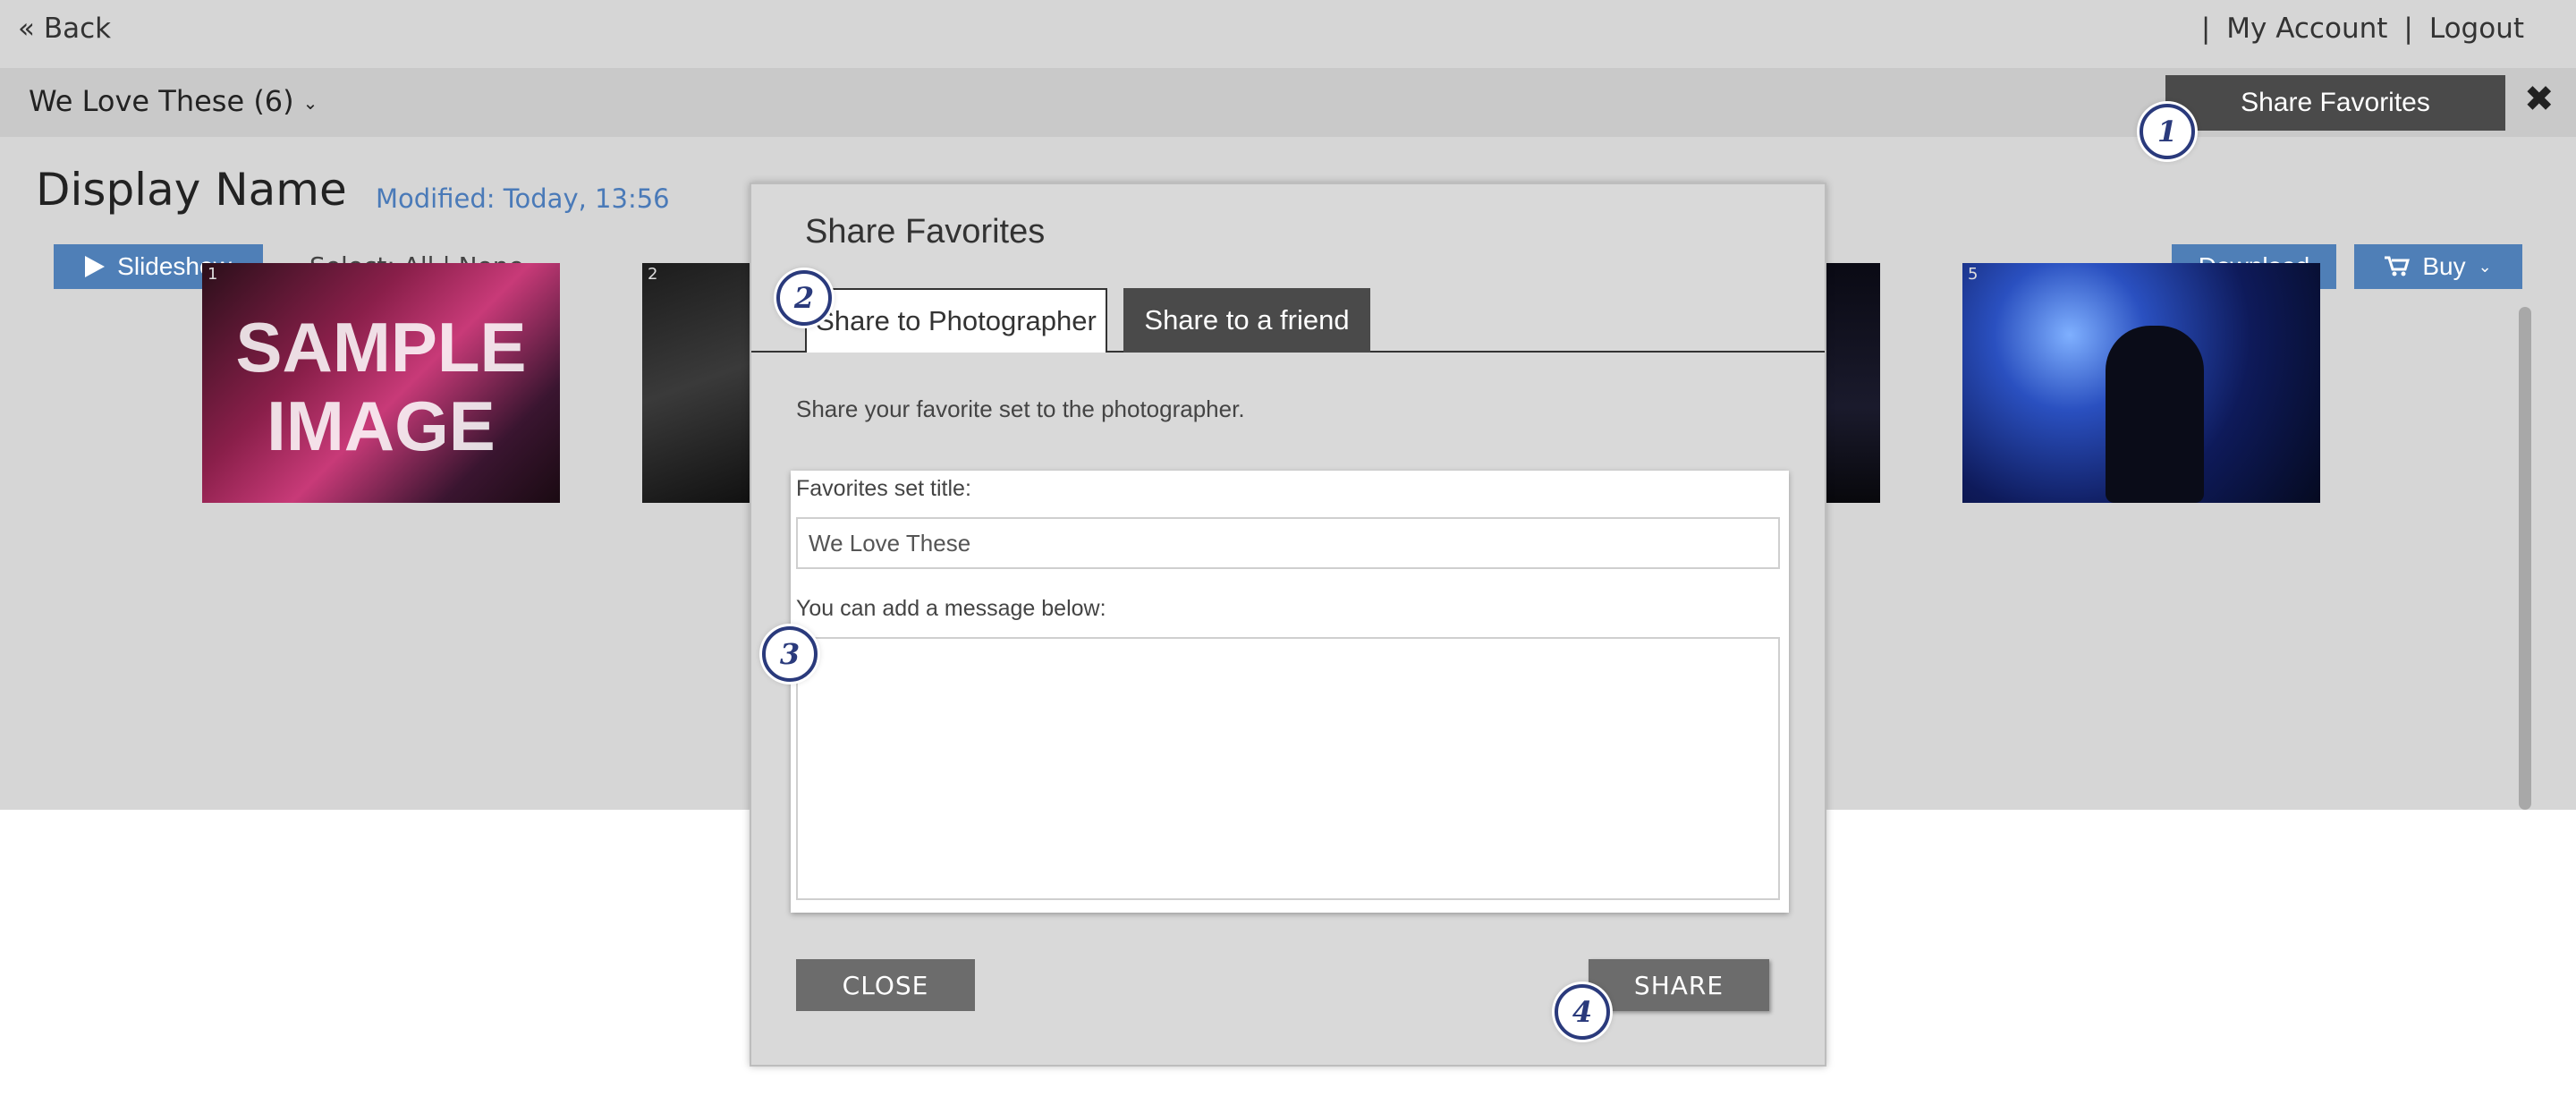 The height and width of the screenshot is (1105, 2576). Describe the element at coordinates (1973, 274) in the screenshot. I see `thumbnail-number: 5` at that location.